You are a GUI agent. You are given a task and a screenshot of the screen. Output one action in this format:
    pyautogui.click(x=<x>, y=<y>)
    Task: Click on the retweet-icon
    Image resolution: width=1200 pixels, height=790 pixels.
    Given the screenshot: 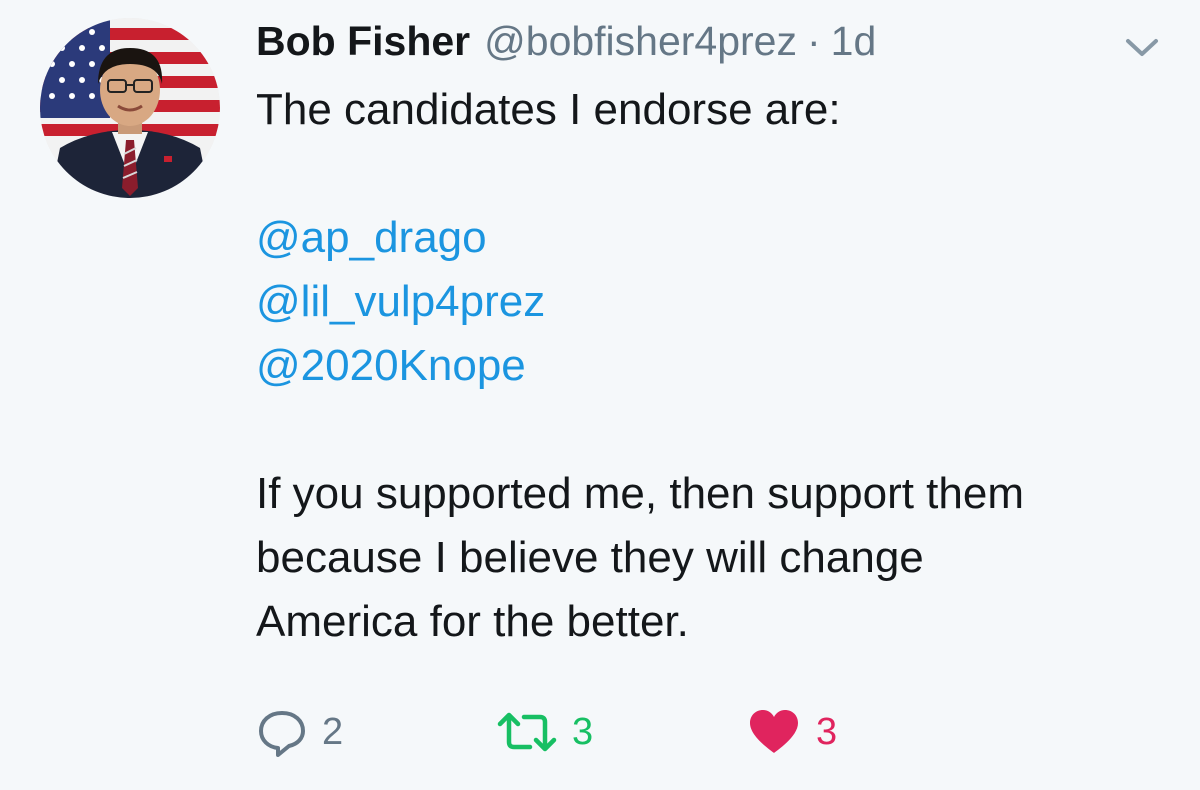 What is the action you would take?
    pyautogui.click(x=527, y=732)
    